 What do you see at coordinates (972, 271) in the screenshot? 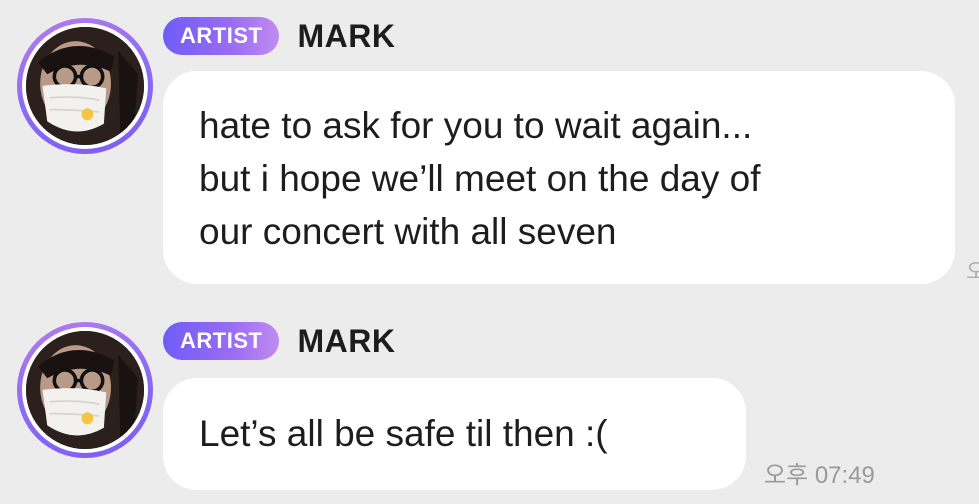
I see `clipped-timestamp: 오` at bounding box center [972, 271].